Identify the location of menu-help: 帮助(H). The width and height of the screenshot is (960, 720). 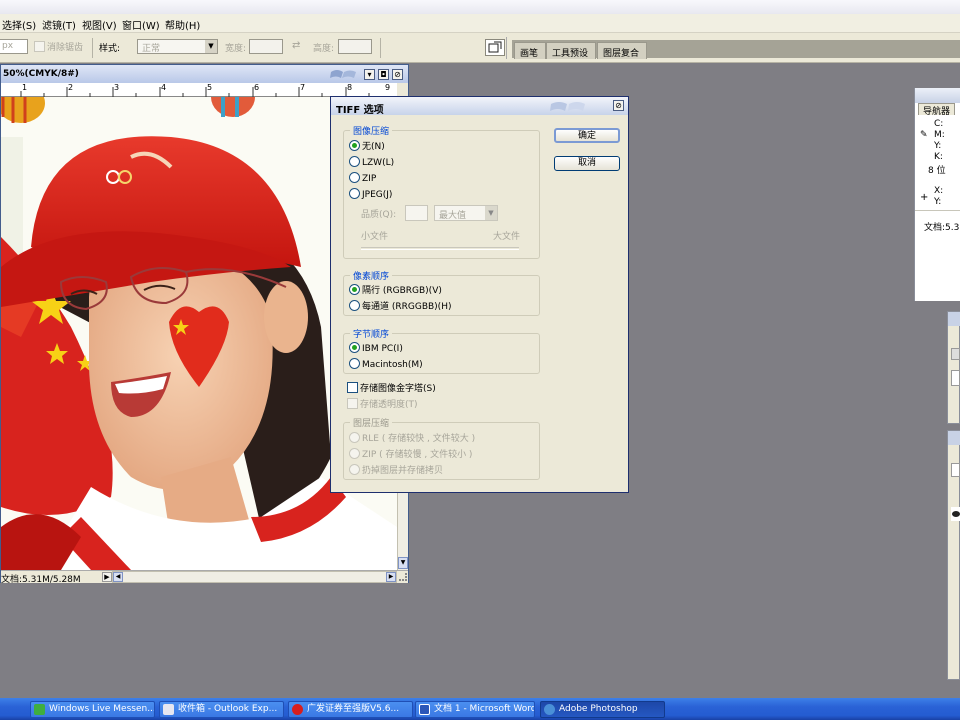
(182, 24).